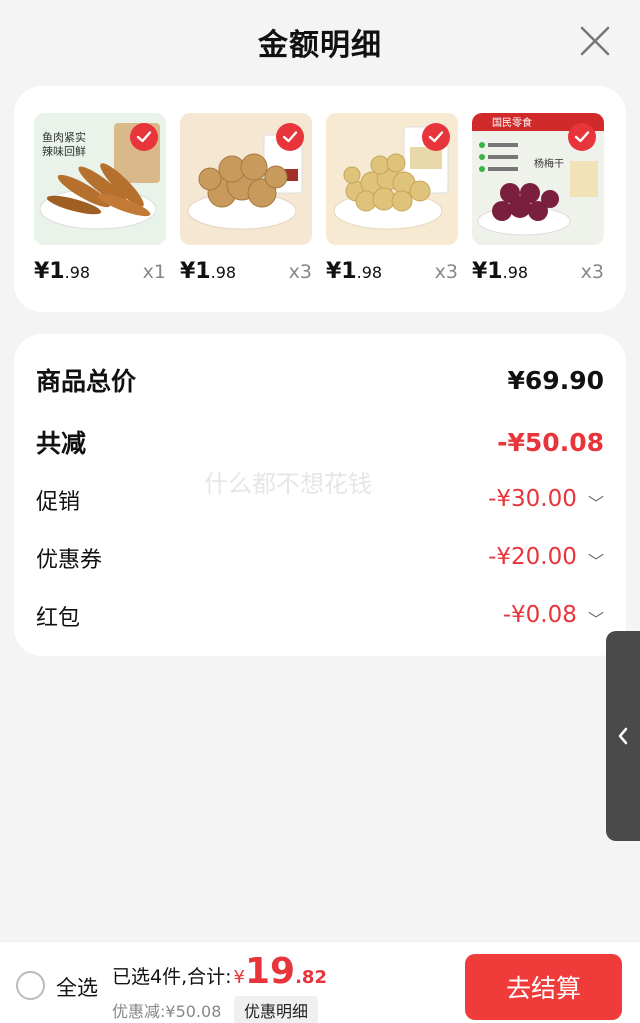  I want to click on product-item: 鱼肉紧实 辣味回鲜 ¥1.98 x1, so click(100, 212).